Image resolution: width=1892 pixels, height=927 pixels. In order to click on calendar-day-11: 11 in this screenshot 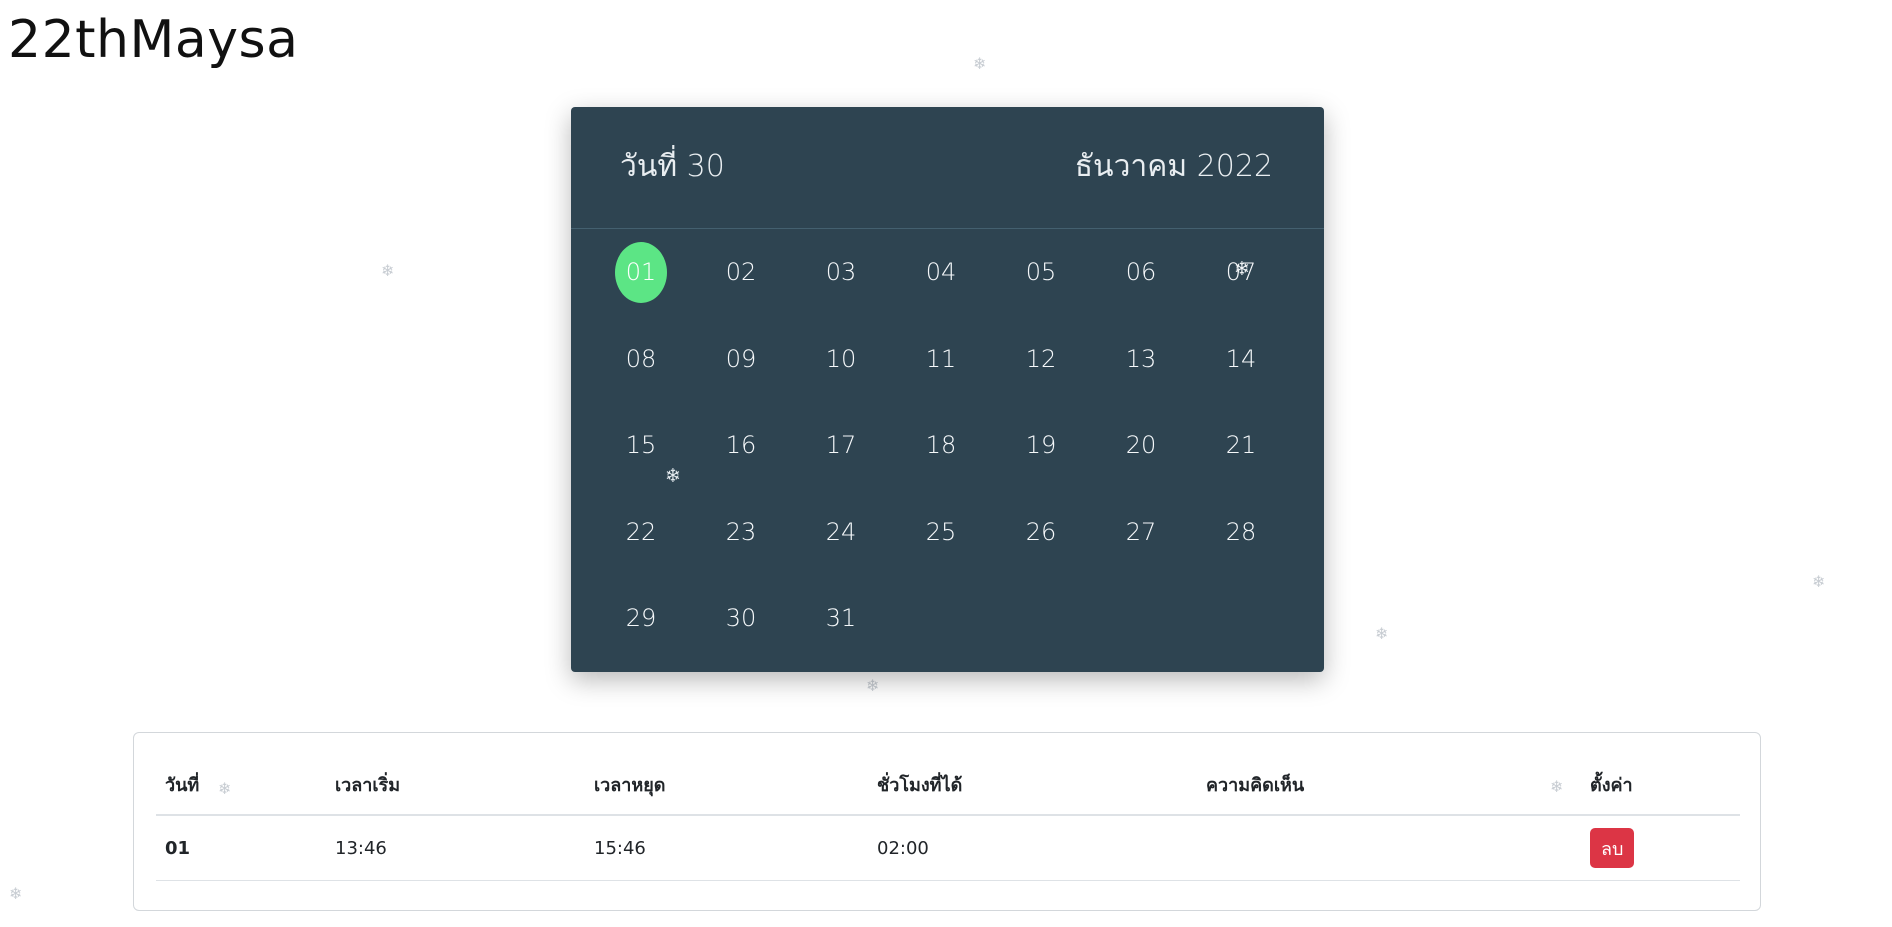, I will do `click(941, 359)`.